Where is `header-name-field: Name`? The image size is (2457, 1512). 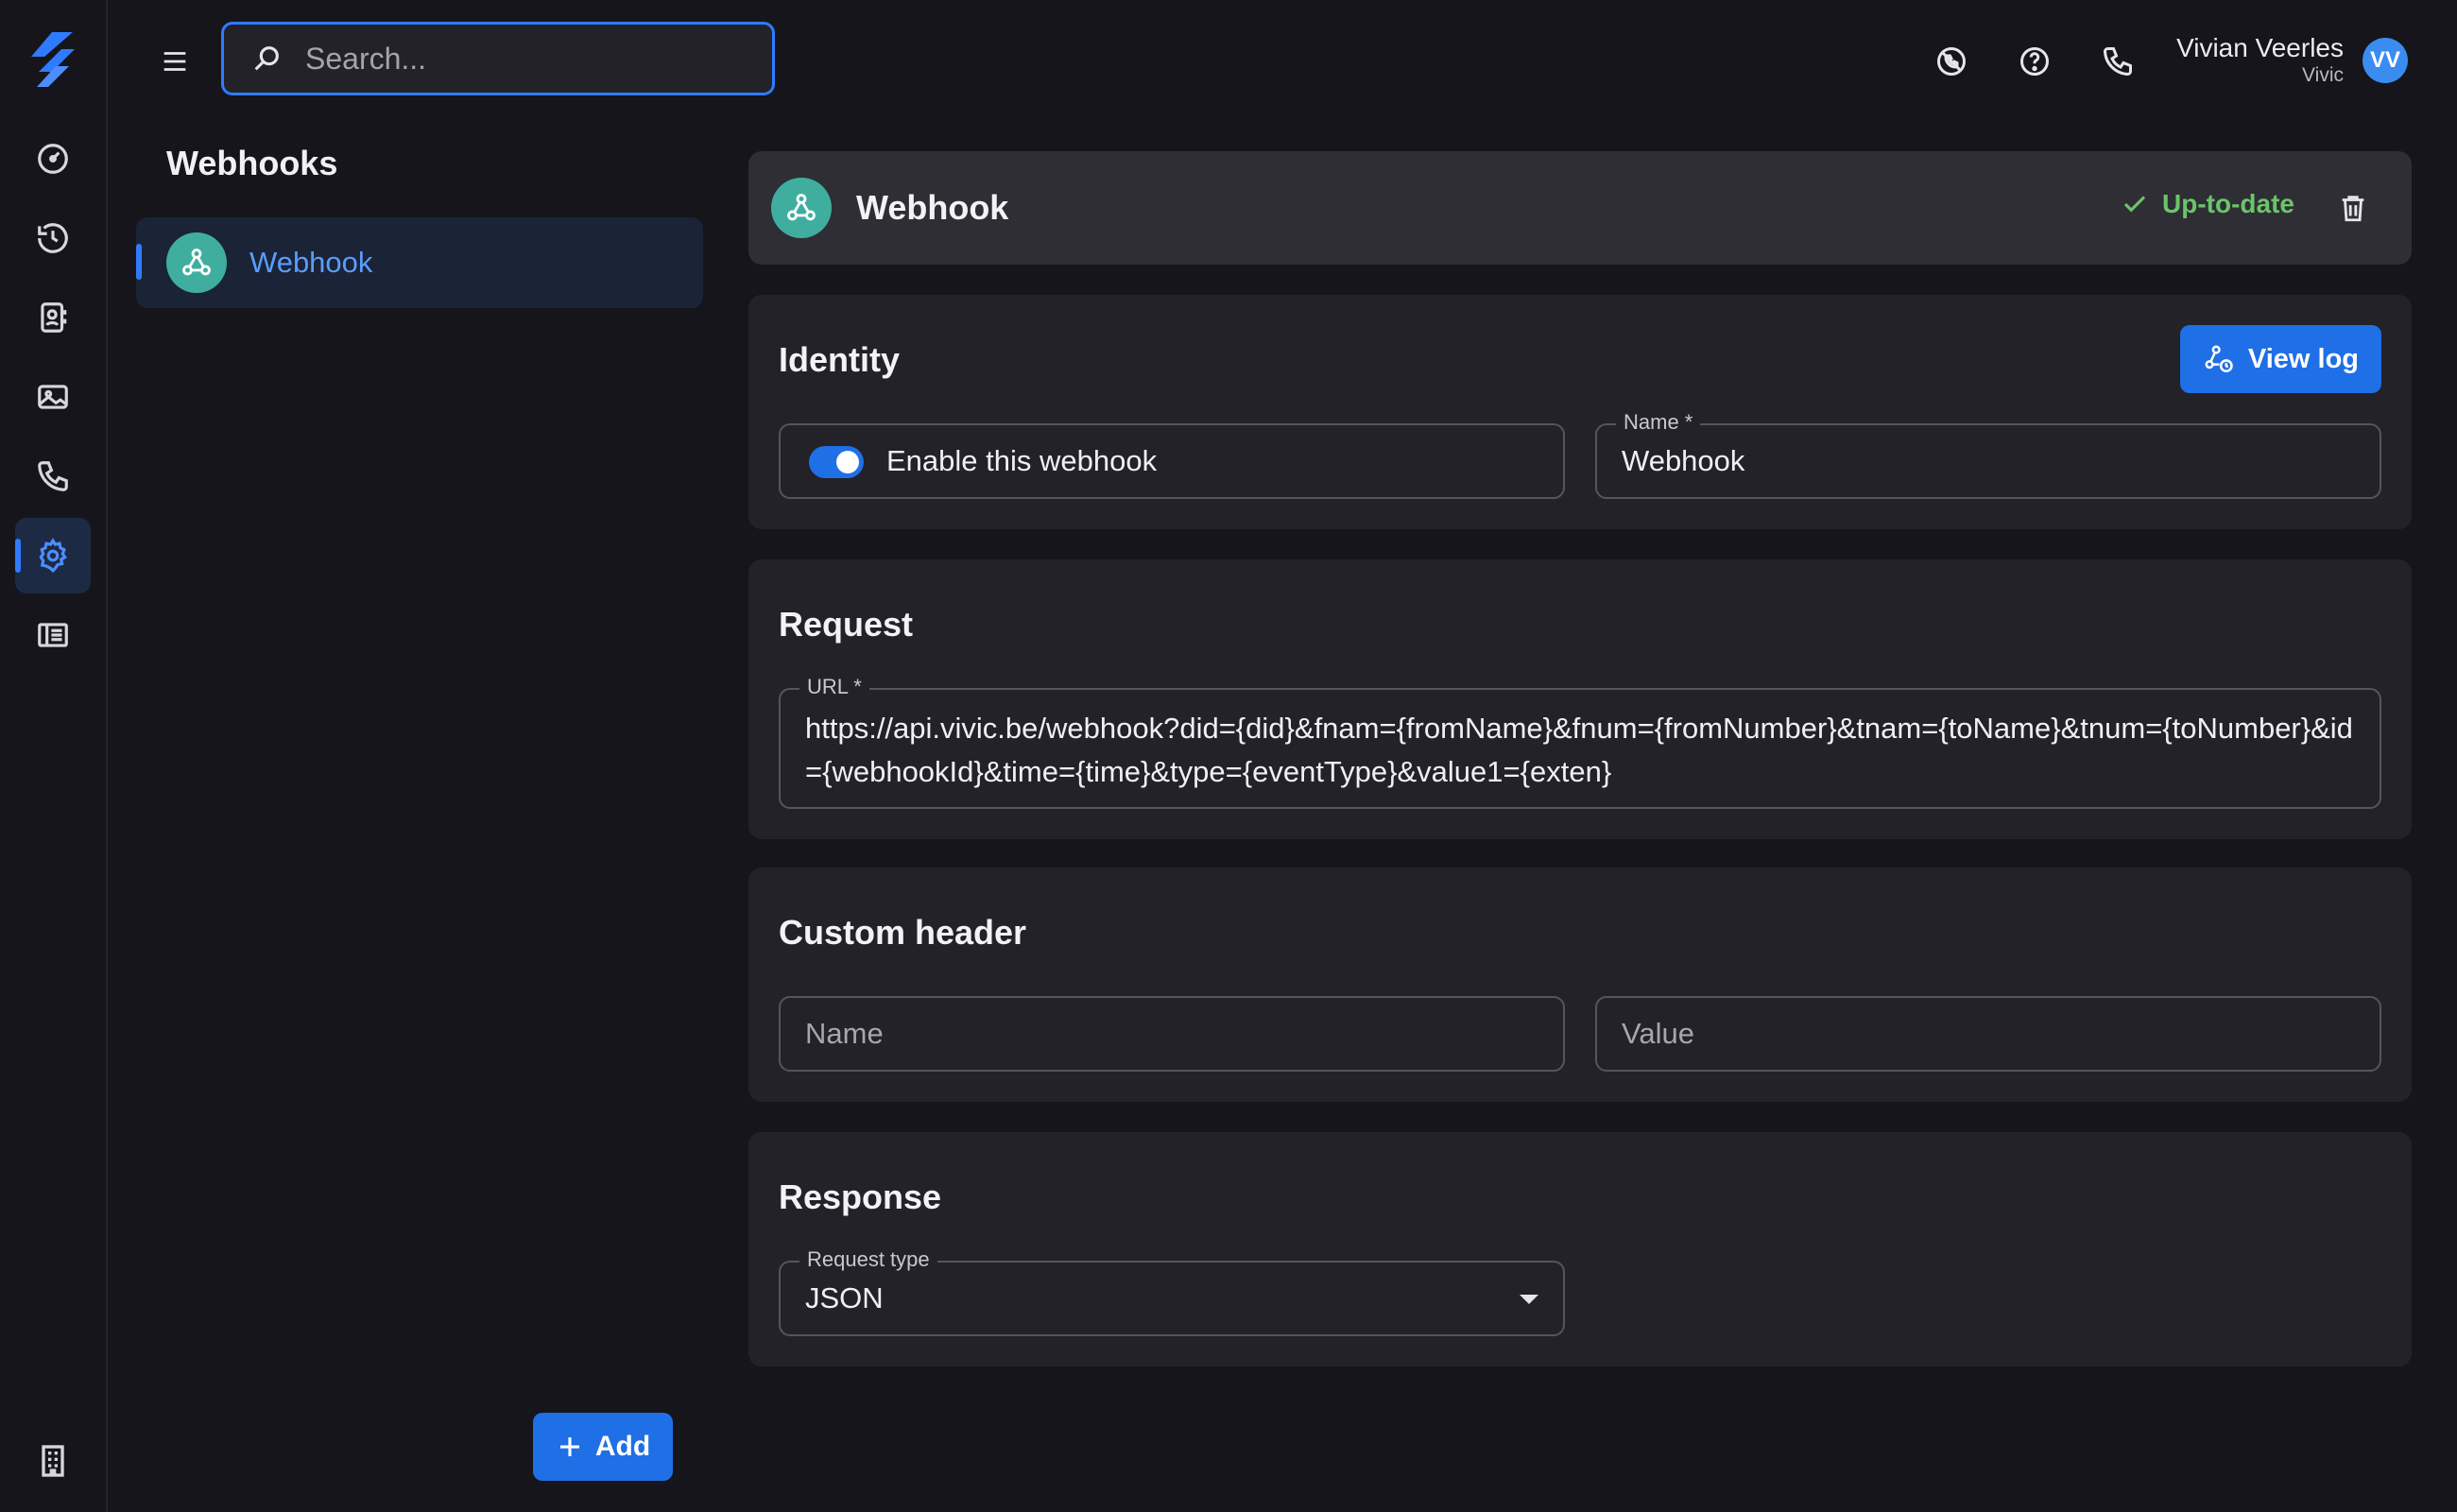 header-name-field: Name is located at coordinates (1172, 1034).